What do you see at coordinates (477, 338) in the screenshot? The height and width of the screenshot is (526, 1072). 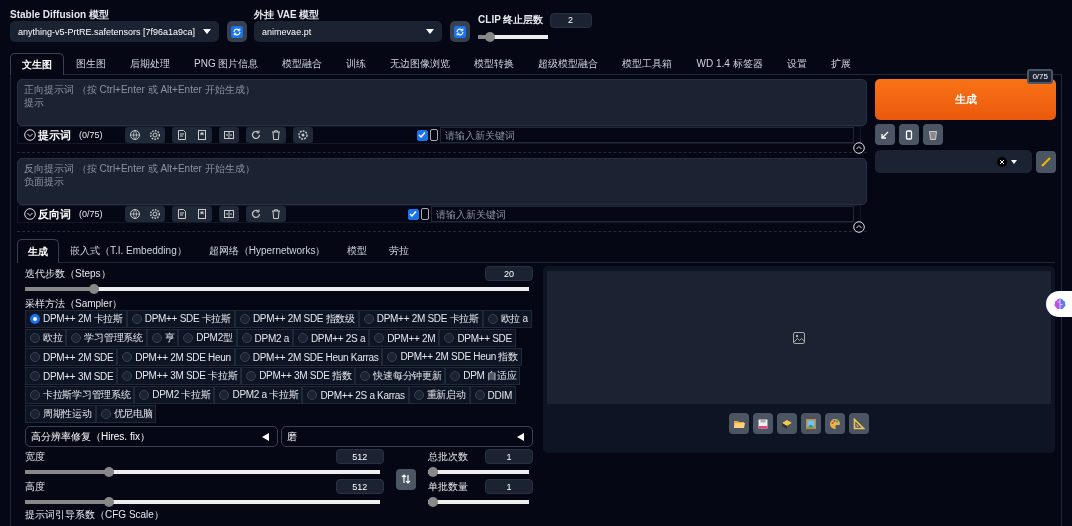 I see `radio-option: DPM++ SDE` at bounding box center [477, 338].